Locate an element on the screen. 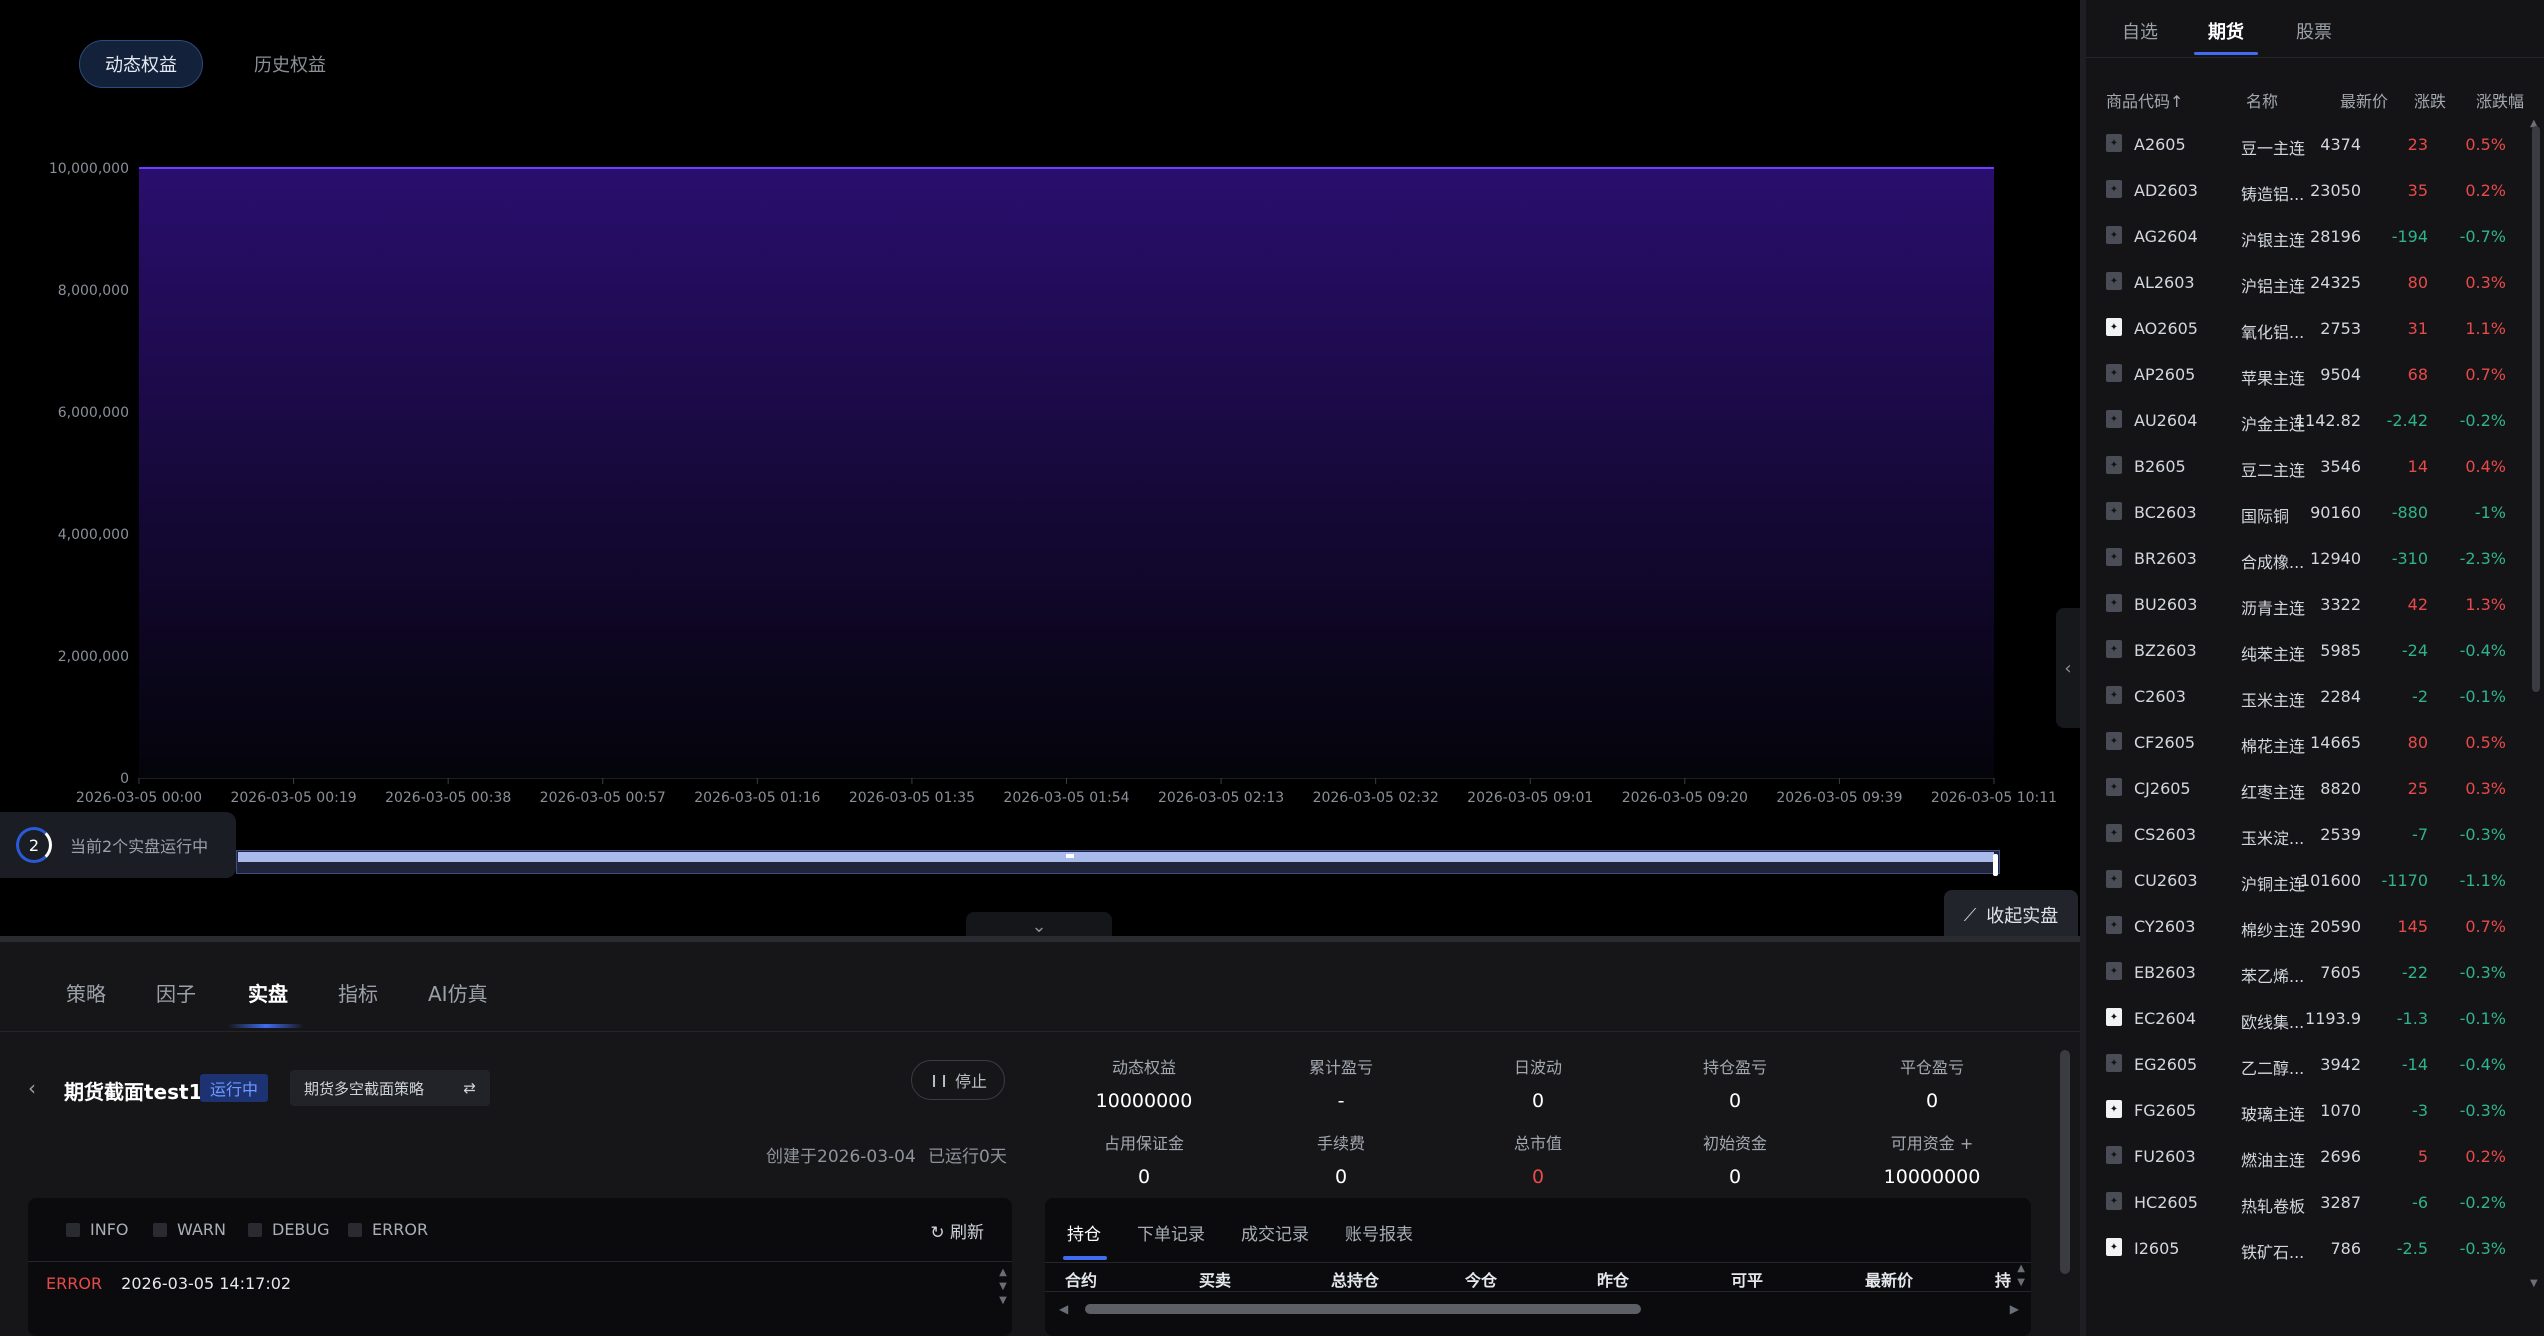 The width and height of the screenshot is (2544, 1336). tab-dynamic-equity: 动态权益 is located at coordinates (141, 64).